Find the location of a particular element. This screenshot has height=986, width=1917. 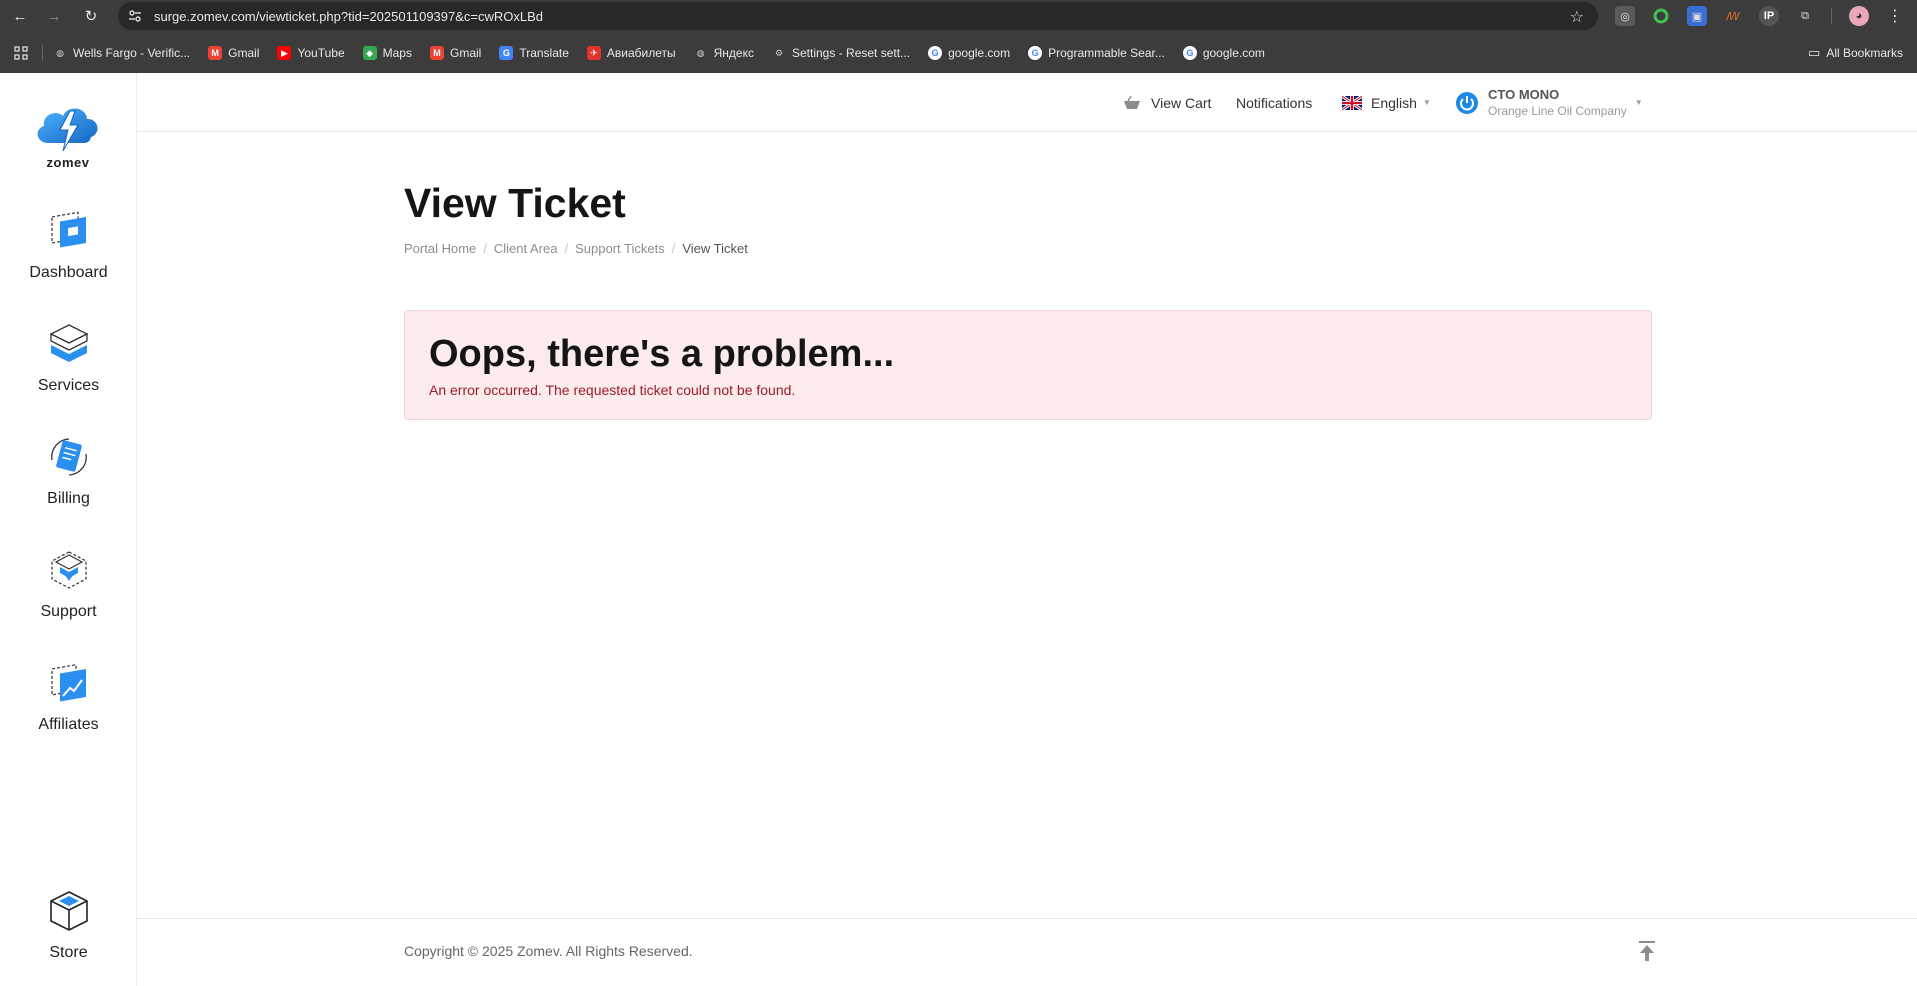

zomev-logo: zomev is located at coordinates (68, 133).